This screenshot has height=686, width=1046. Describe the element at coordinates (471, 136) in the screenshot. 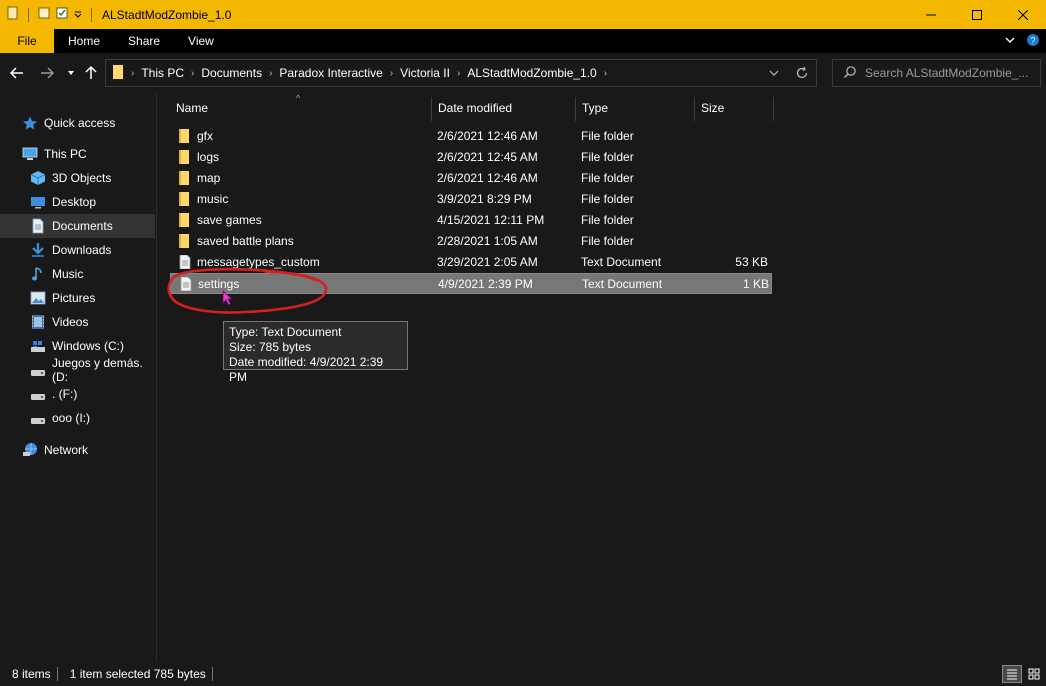

I see `table-row: gfx 2/6/2021 12:46 AM File folder` at that location.